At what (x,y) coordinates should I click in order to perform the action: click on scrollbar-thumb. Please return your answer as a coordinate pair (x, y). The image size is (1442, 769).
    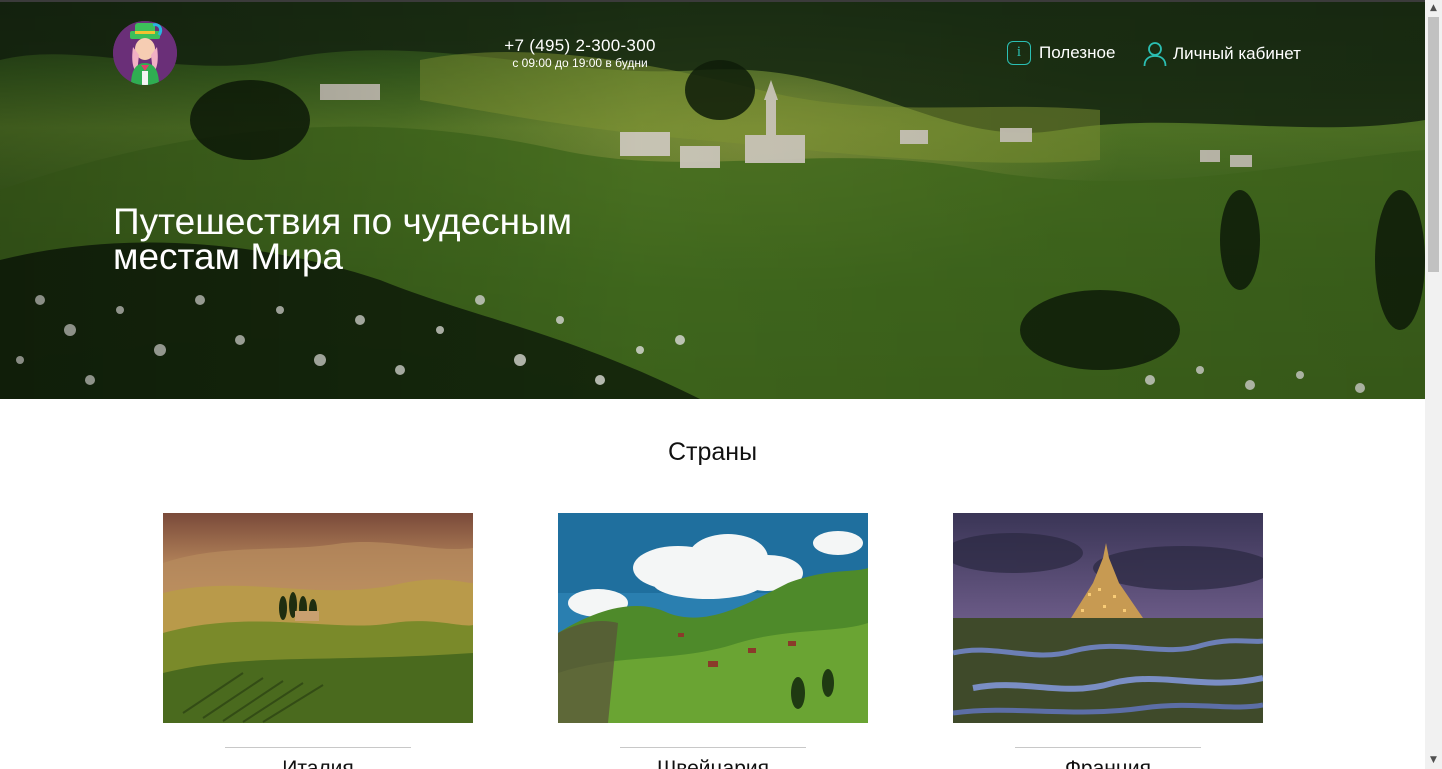
    Looking at the image, I should click on (1433, 144).